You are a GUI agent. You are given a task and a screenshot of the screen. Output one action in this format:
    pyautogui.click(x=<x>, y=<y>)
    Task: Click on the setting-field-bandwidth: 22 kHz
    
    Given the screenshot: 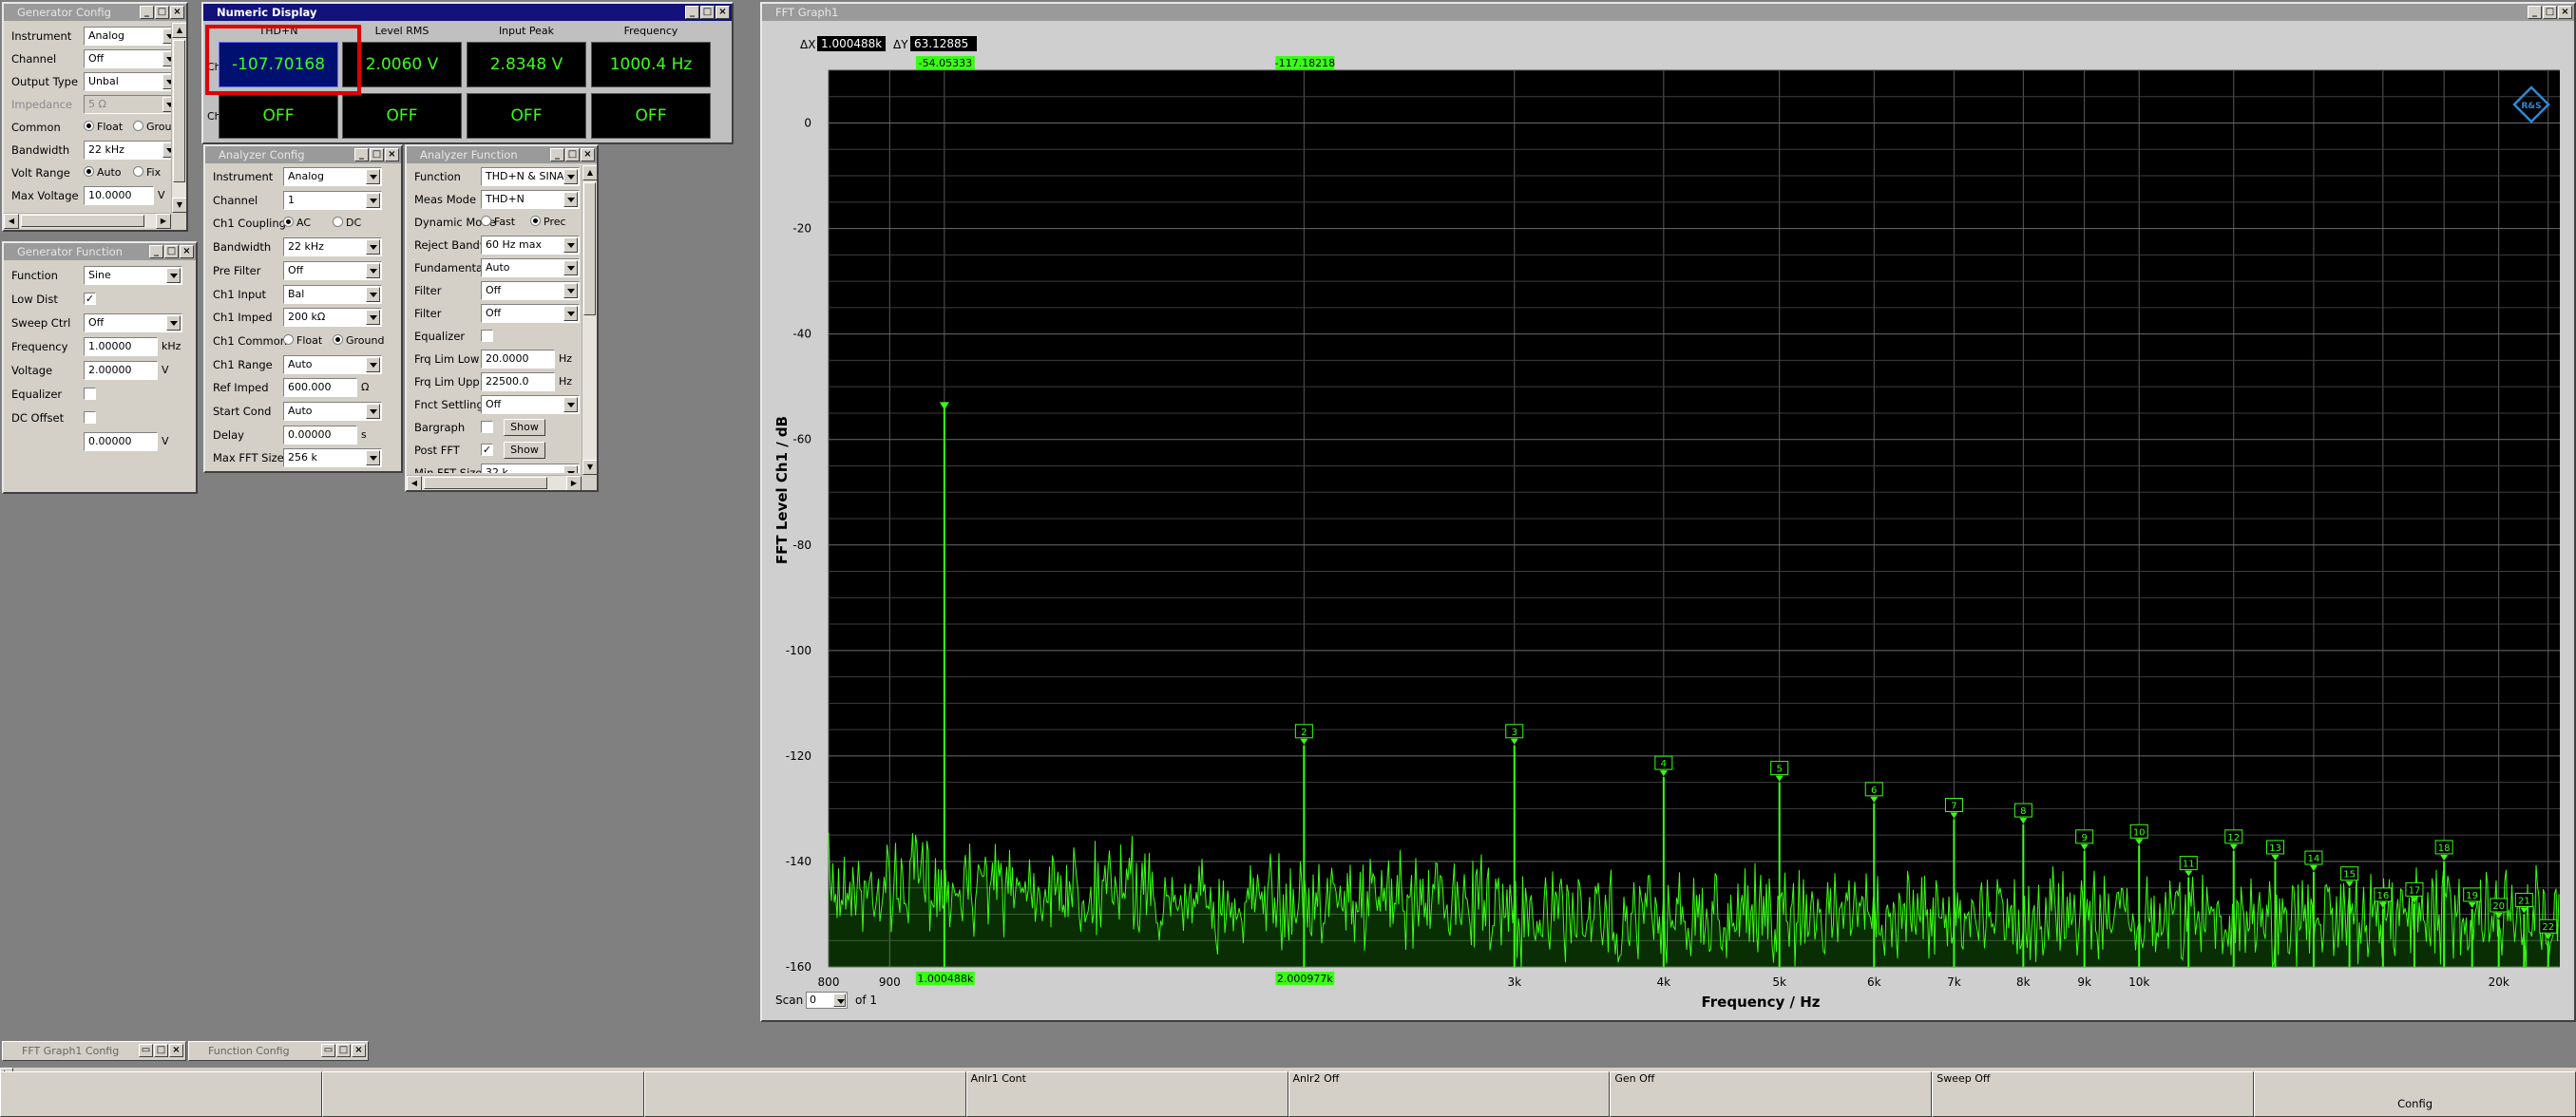 What is the action you would take?
    pyautogui.click(x=332, y=247)
    